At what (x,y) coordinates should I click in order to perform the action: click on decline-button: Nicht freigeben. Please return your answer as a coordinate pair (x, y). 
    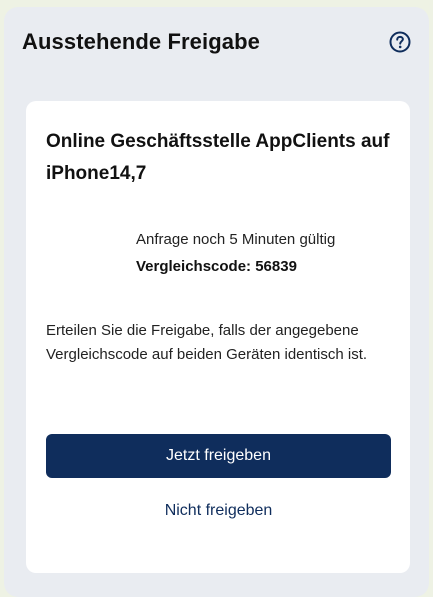
    Looking at the image, I should click on (218, 511).